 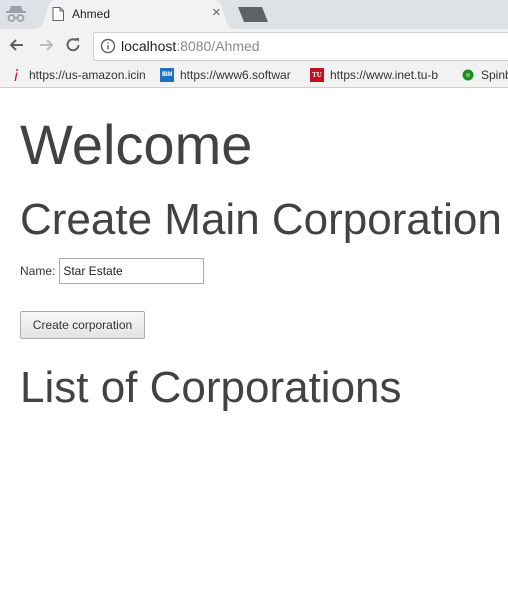 I want to click on address-url: localhost:8080/Ahmed, so click(x=190, y=46).